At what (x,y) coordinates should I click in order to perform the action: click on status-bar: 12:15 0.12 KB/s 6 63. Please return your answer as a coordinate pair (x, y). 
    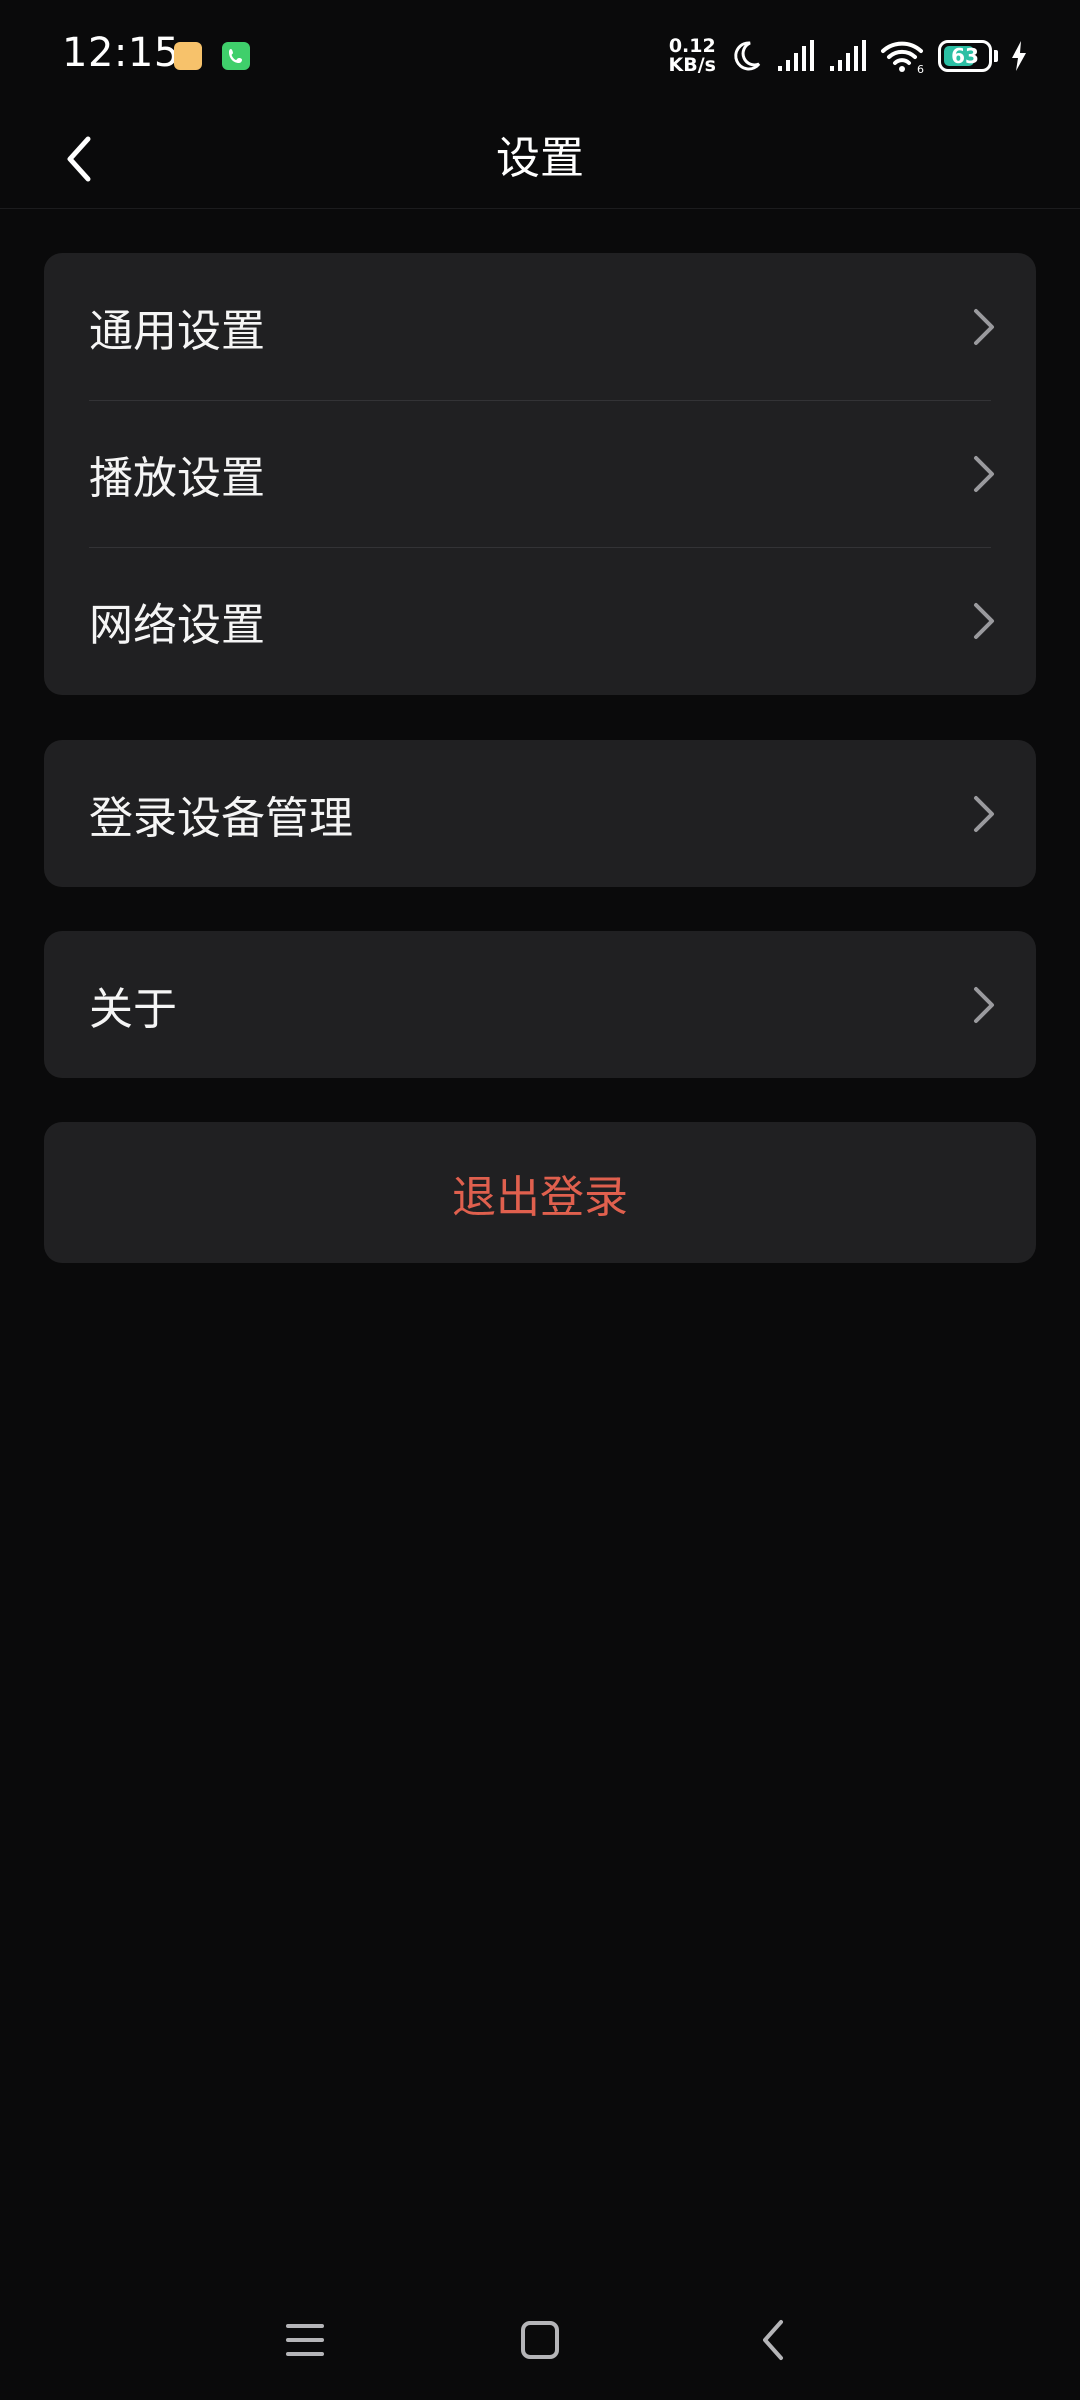
    Looking at the image, I should click on (540, 55).